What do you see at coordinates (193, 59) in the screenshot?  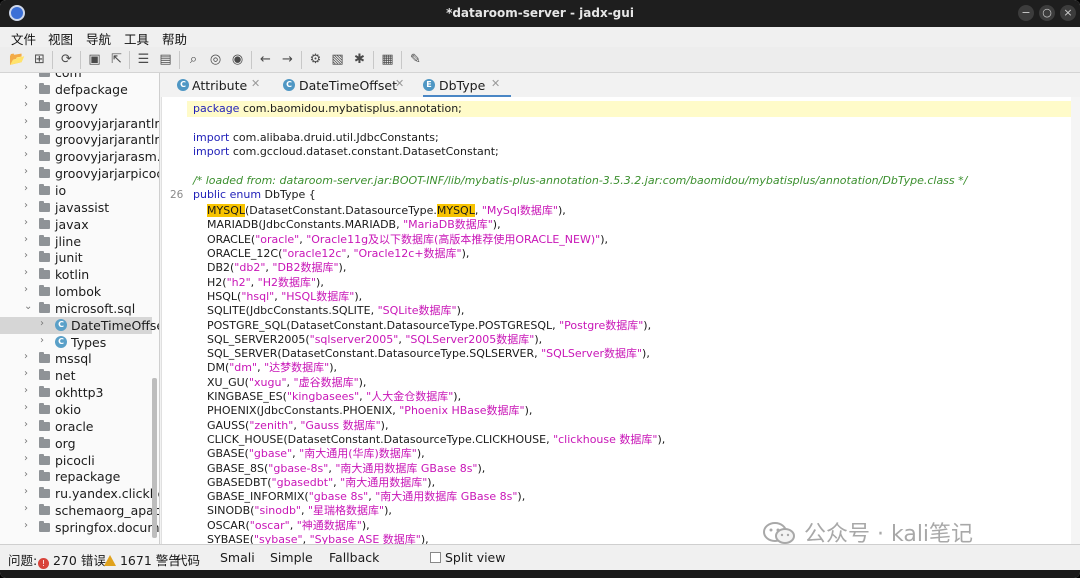 I see `search-icon: ⌕` at bounding box center [193, 59].